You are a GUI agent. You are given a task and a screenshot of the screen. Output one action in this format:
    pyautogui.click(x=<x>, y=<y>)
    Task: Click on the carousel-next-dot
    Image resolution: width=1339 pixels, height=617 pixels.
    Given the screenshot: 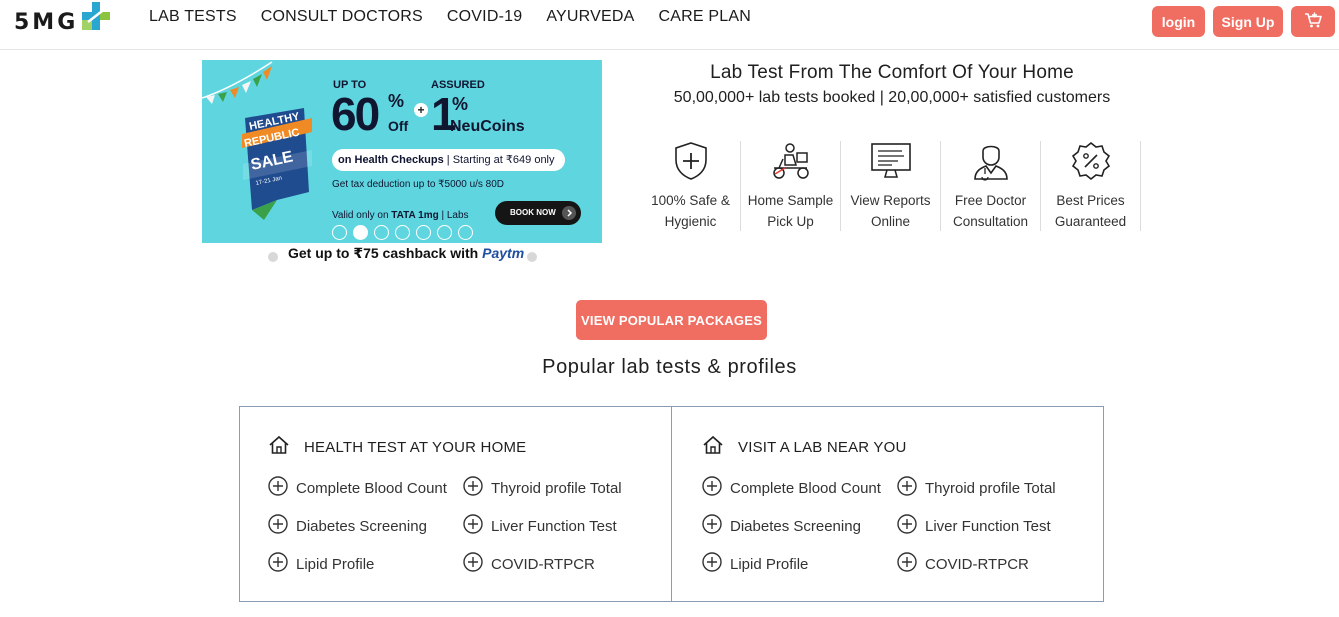 What is the action you would take?
    pyautogui.click(x=532, y=257)
    